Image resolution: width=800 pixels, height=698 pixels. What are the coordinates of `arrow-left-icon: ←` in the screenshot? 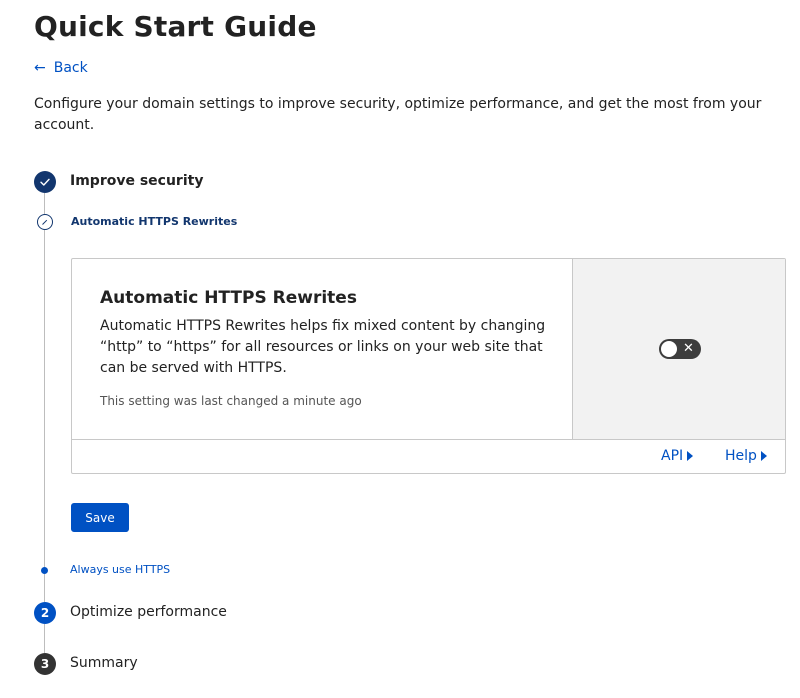 It's located at (40, 68).